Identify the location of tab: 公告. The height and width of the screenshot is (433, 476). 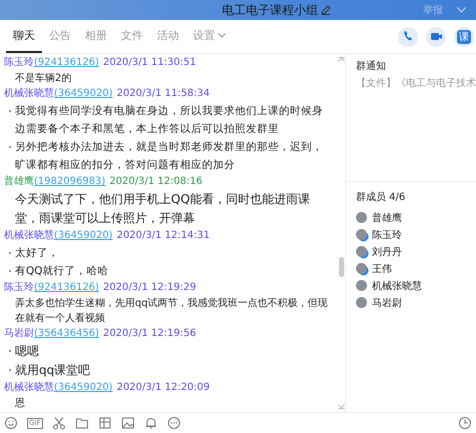
(60, 36).